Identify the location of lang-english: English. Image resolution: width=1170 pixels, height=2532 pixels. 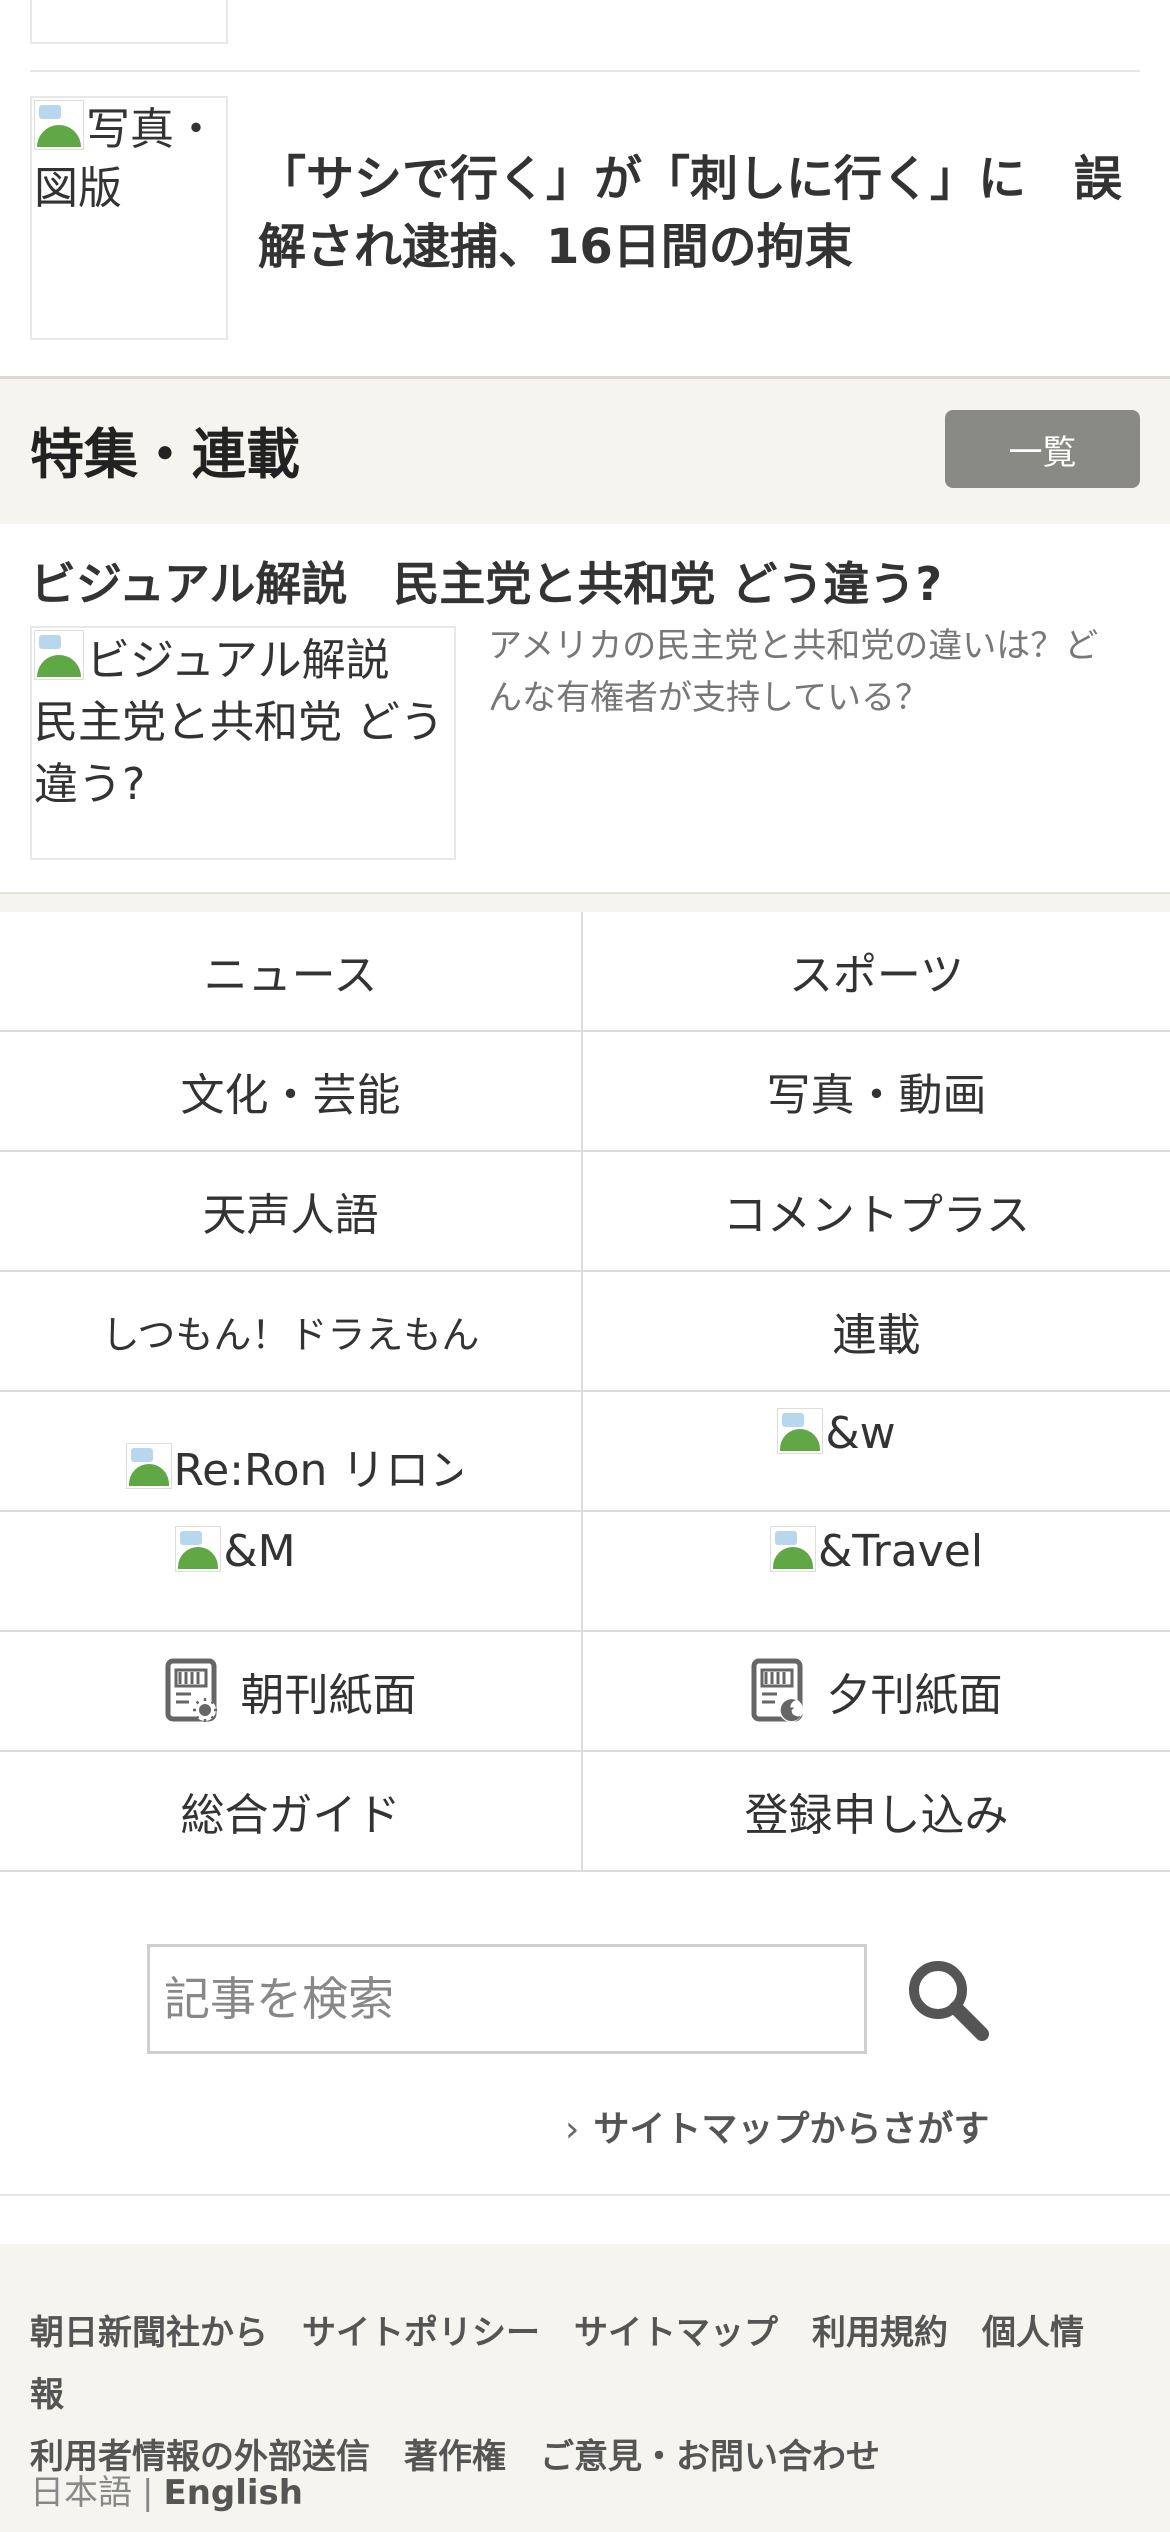
(233, 2493).